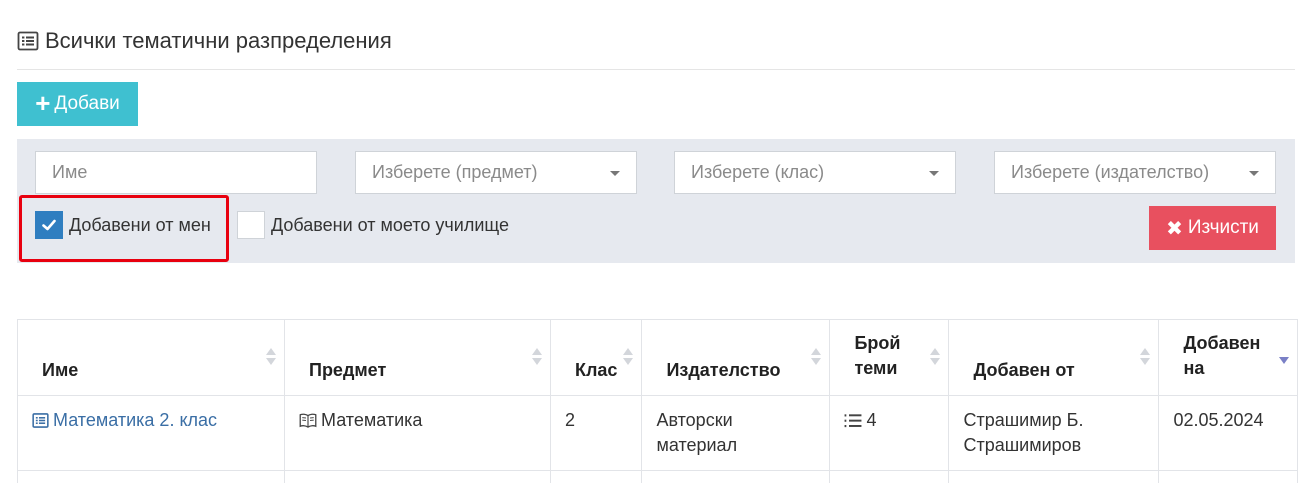 The height and width of the screenshot is (483, 1313). I want to click on cell-topics: 4, so click(889, 433).